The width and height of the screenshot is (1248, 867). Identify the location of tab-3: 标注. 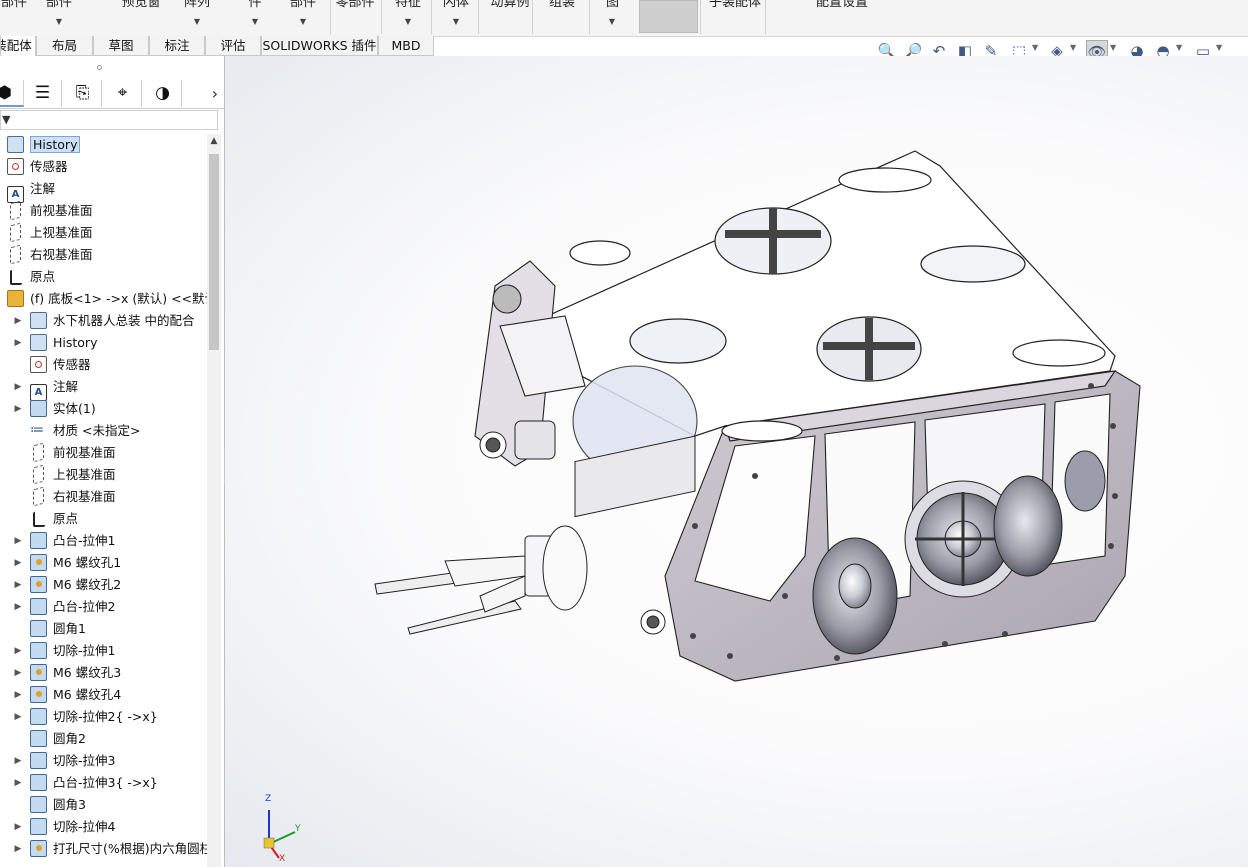
(177, 46).